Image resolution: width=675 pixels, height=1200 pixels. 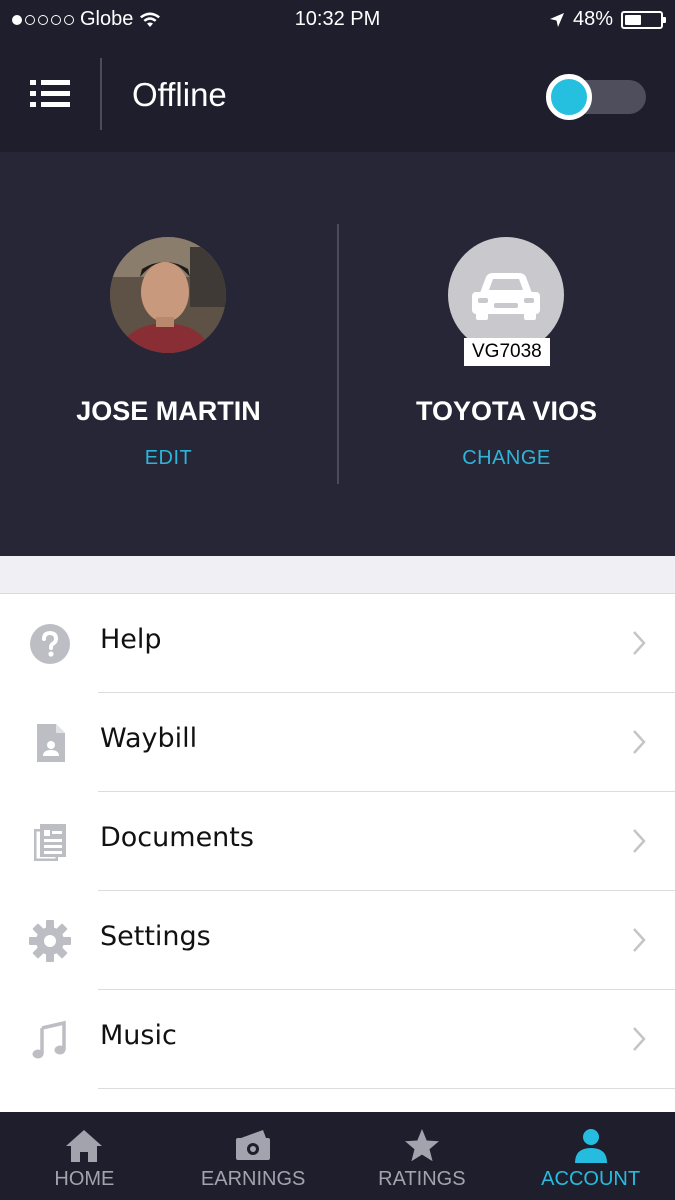 What do you see at coordinates (253, 1145) in the screenshot?
I see `earnings-icon` at bounding box center [253, 1145].